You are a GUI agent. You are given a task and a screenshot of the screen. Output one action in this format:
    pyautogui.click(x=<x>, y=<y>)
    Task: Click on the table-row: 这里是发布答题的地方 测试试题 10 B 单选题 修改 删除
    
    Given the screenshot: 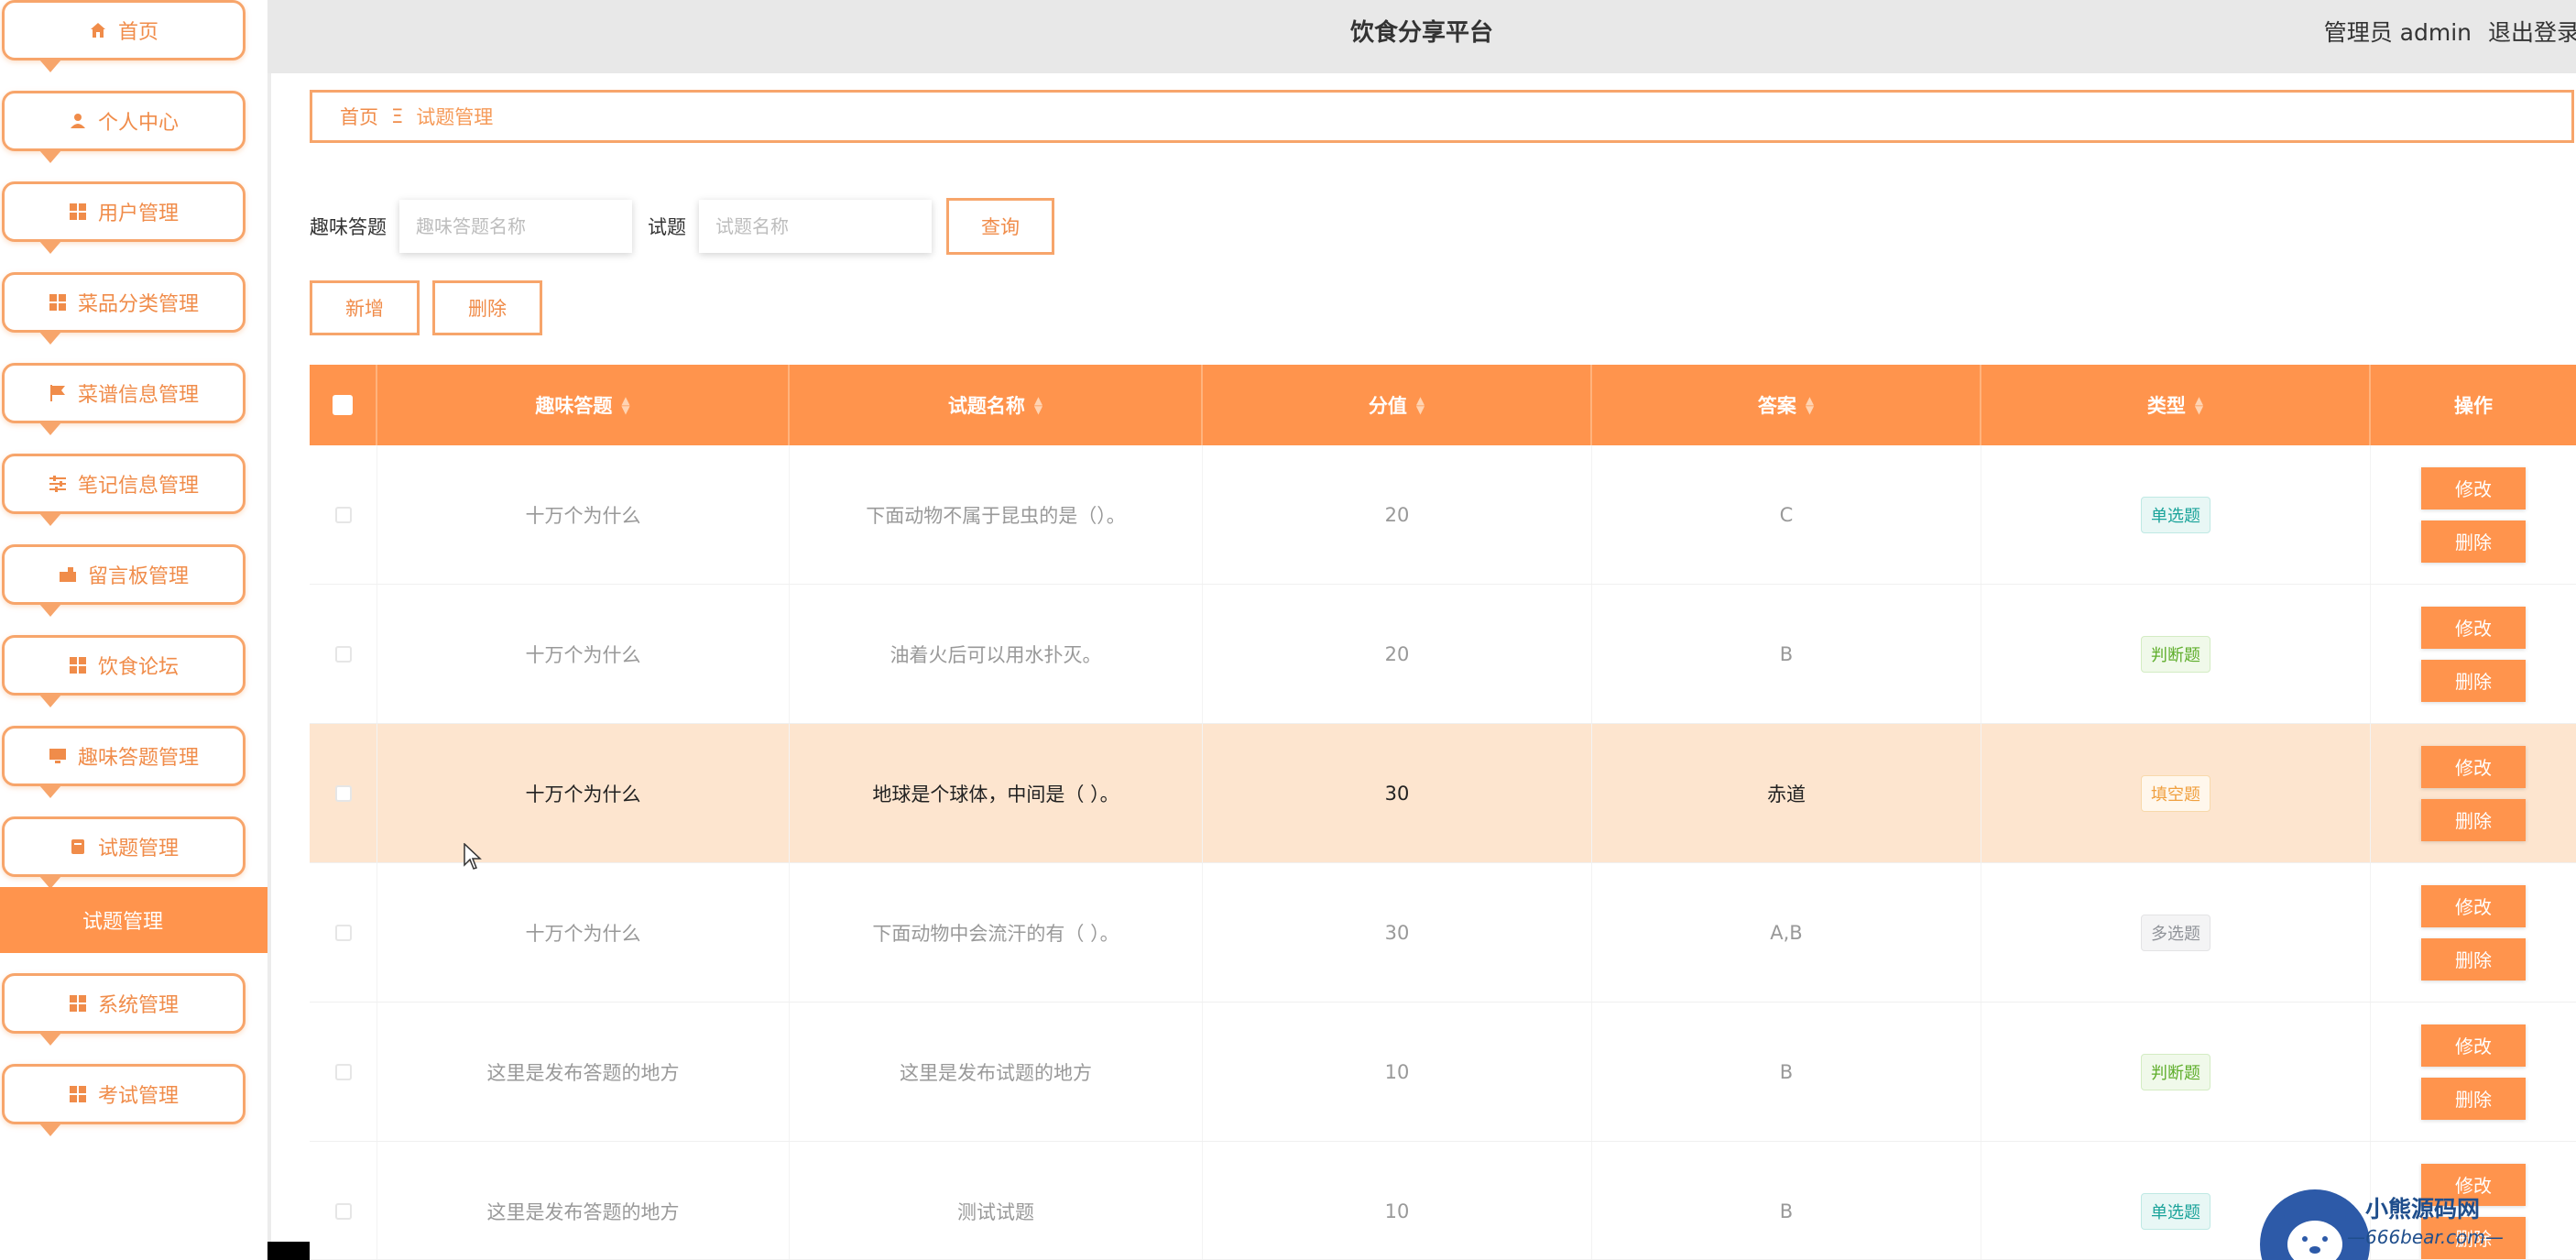 What is the action you would take?
    pyautogui.click(x=1443, y=1201)
    